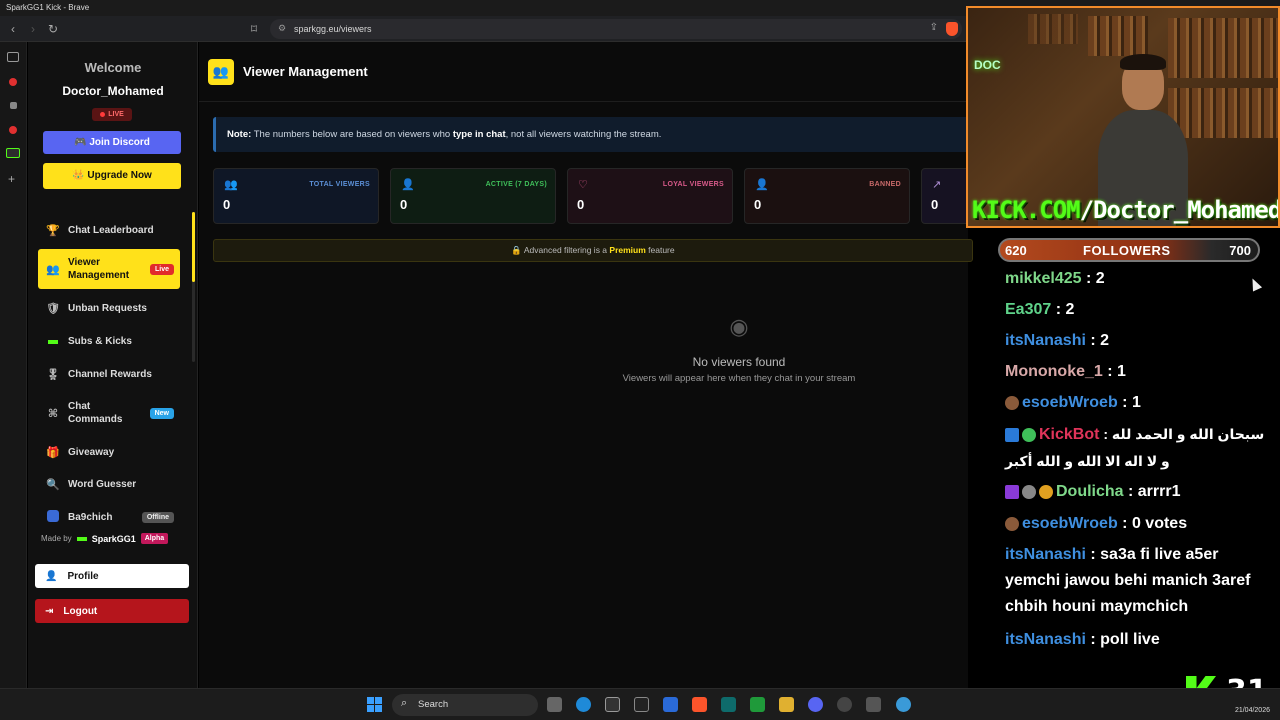 This screenshot has height=720, width=1280. What do you see at coordinates (109, 484) in the screenshot?
I see `sidebar-item-word-guesser: 🔍 Word Guesser` at bounding box center [109, 484].